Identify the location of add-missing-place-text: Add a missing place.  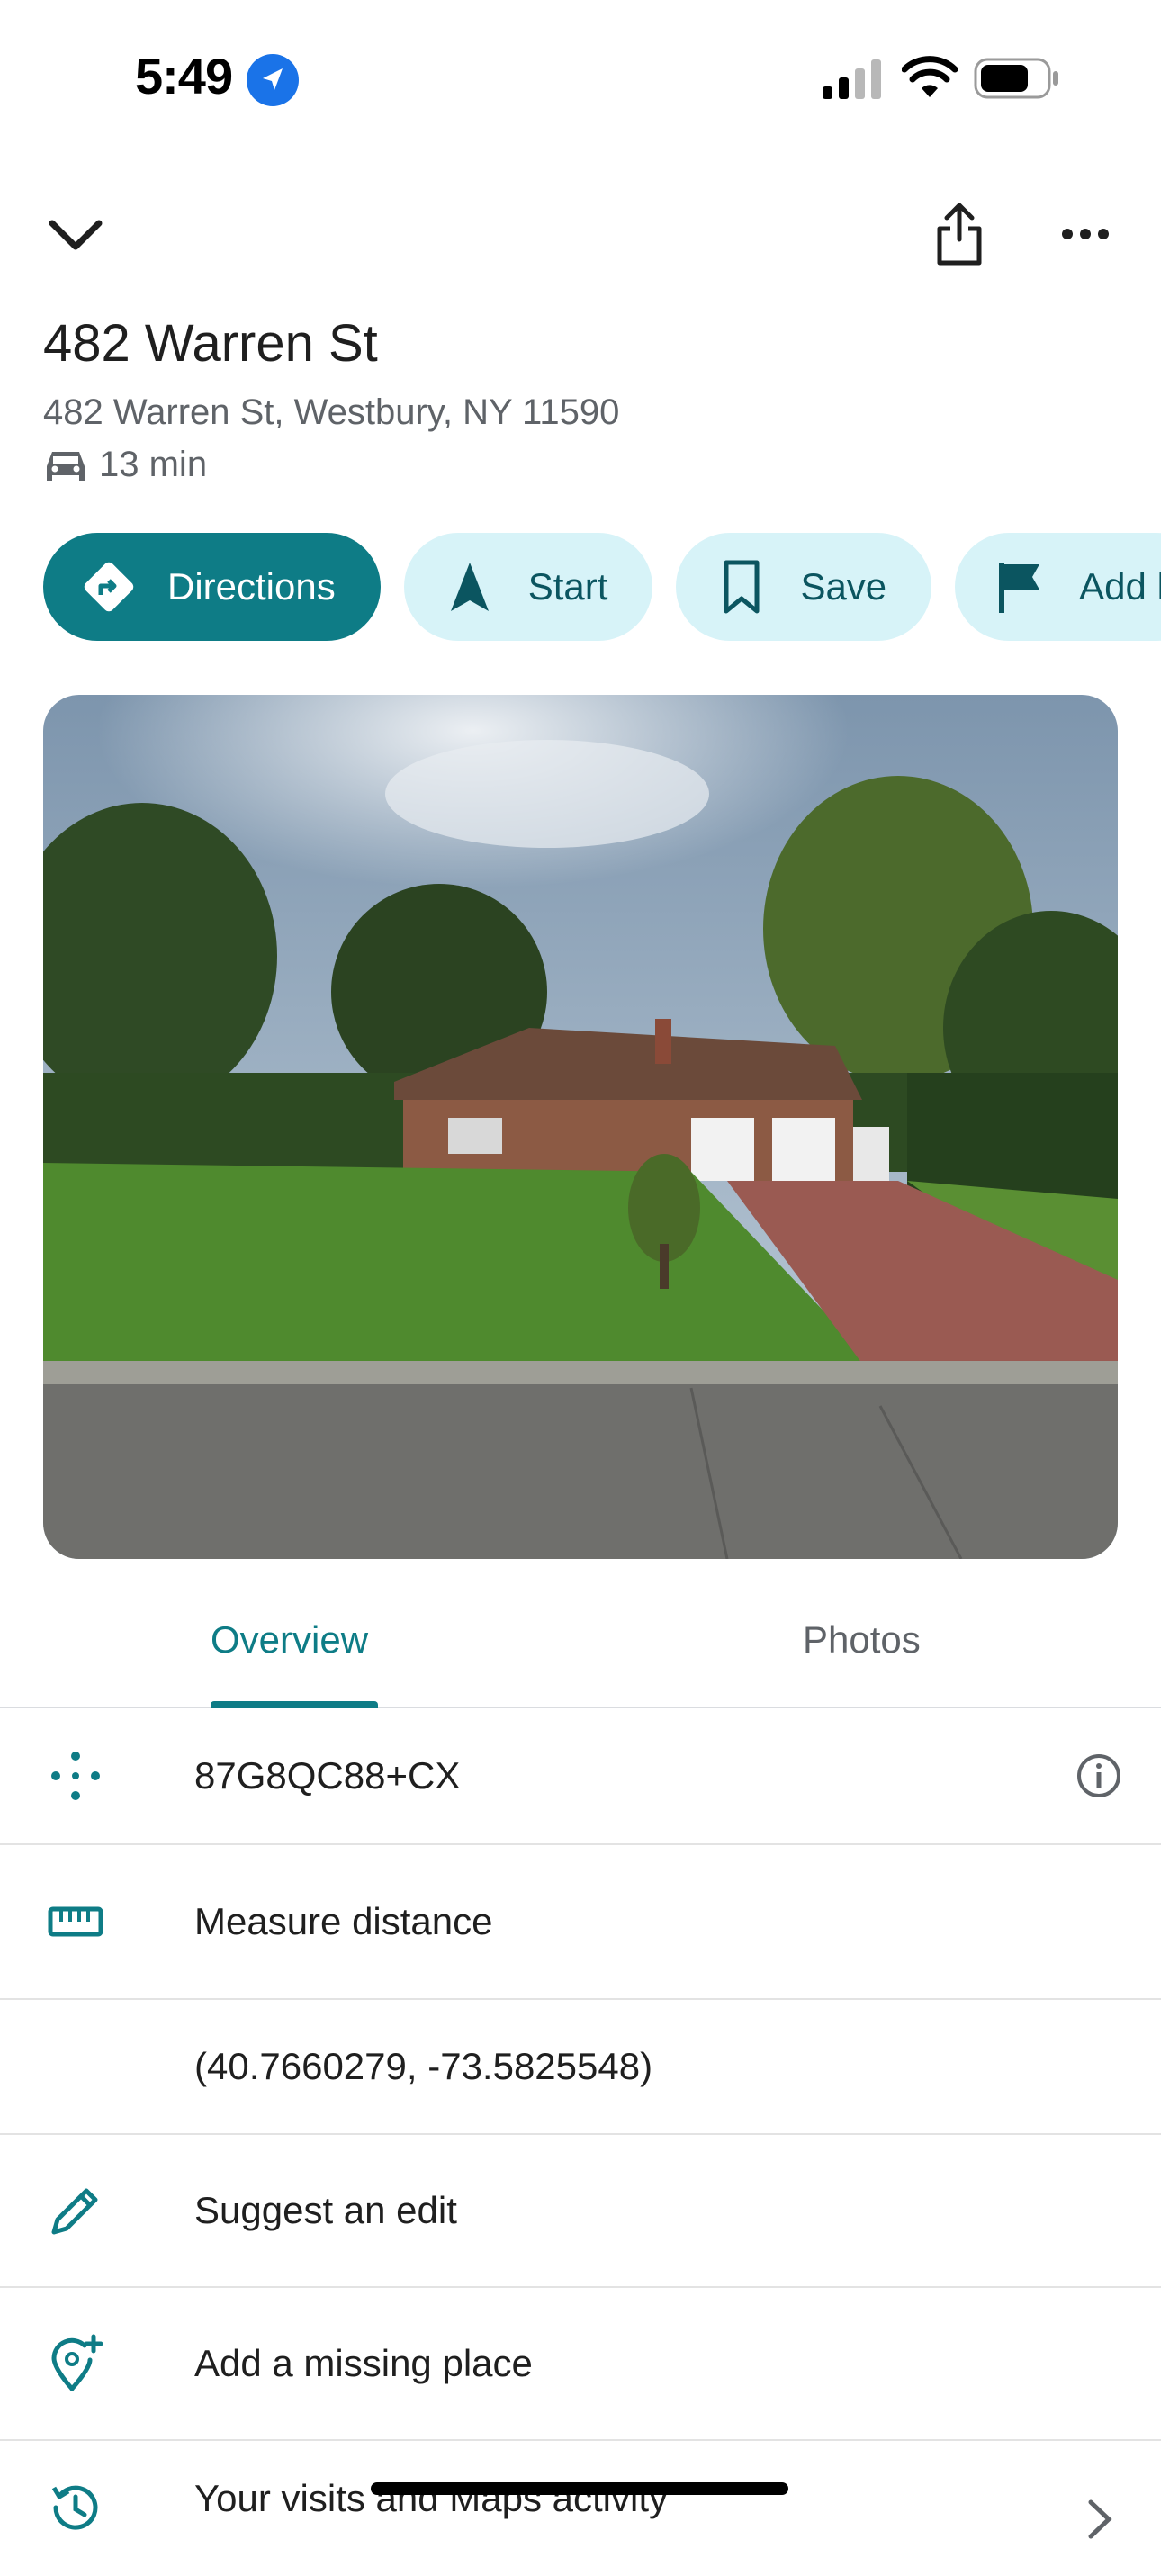
(364, 2363).